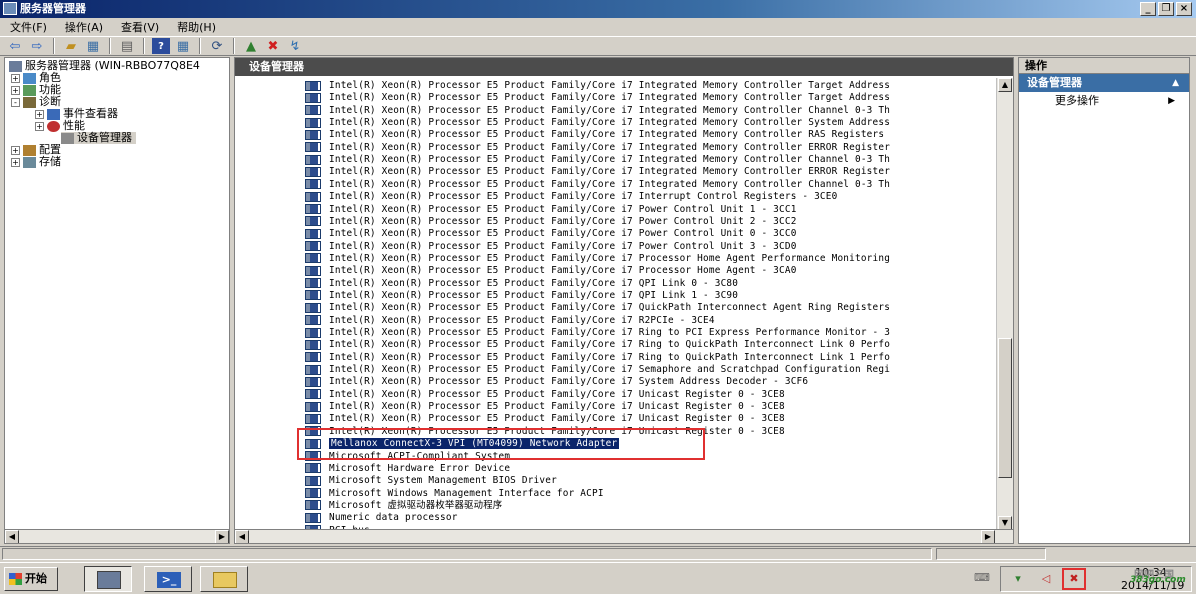  What do you see at coordinates (251, 46) in the screenshot?
I see `update-driver-icon: ▲` at bounding box center [251, 46].